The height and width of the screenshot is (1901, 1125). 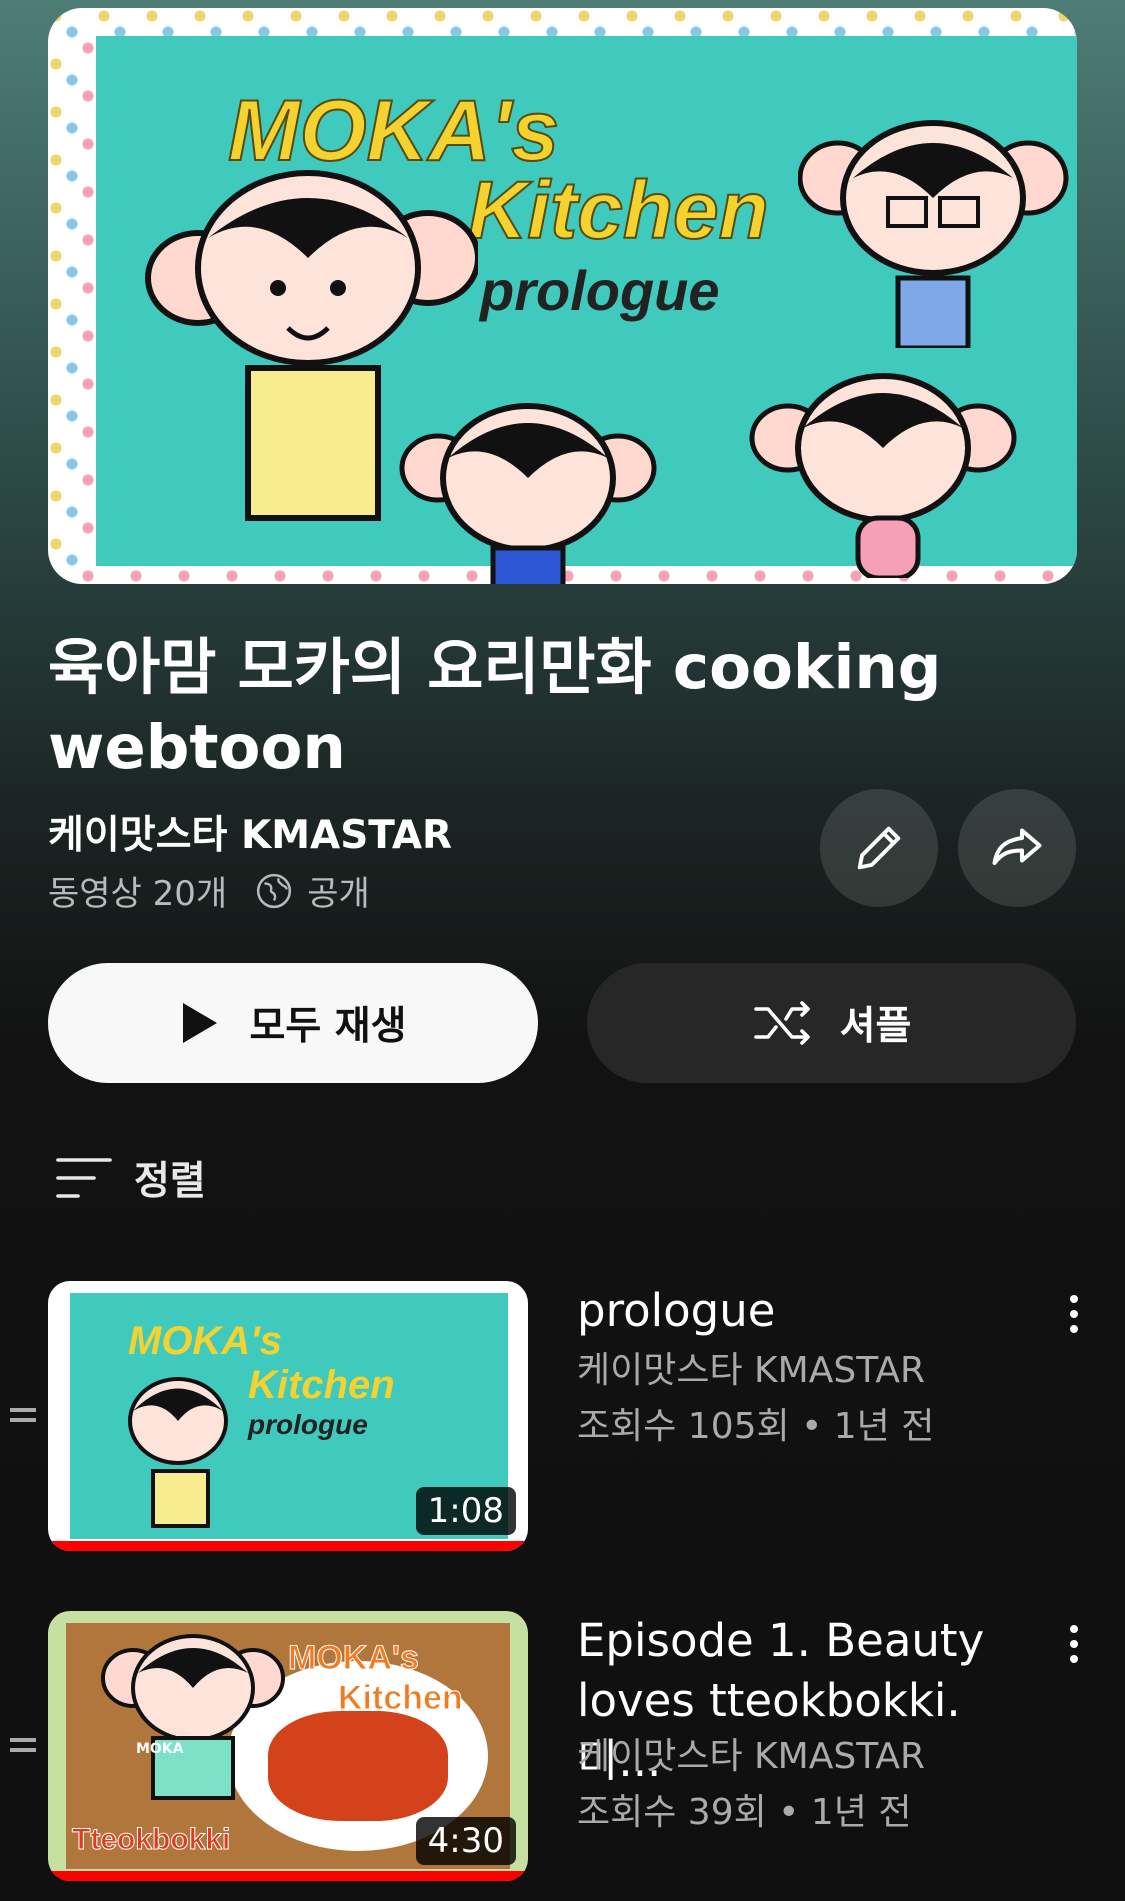 What do you see at coordinates (465, 1841) in the screenshot?
I see `video-duration: 4:30` at bounding box center [465, 1841].